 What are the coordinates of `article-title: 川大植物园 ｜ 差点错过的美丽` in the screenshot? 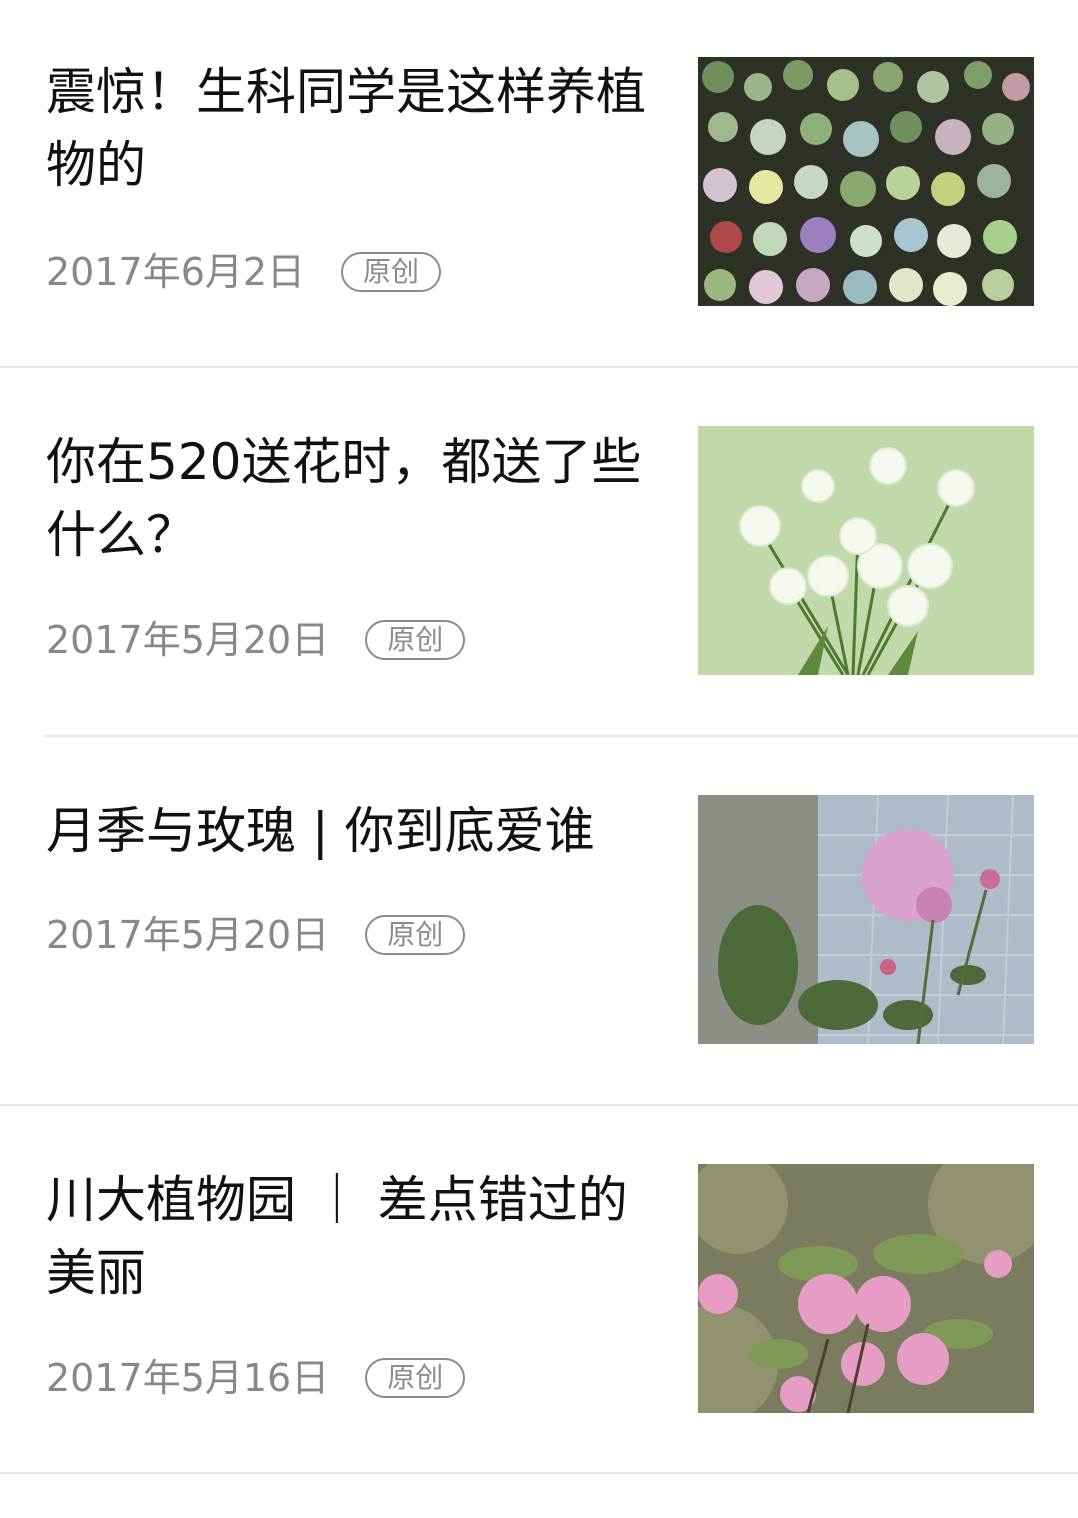 It's located at (346, 1237).